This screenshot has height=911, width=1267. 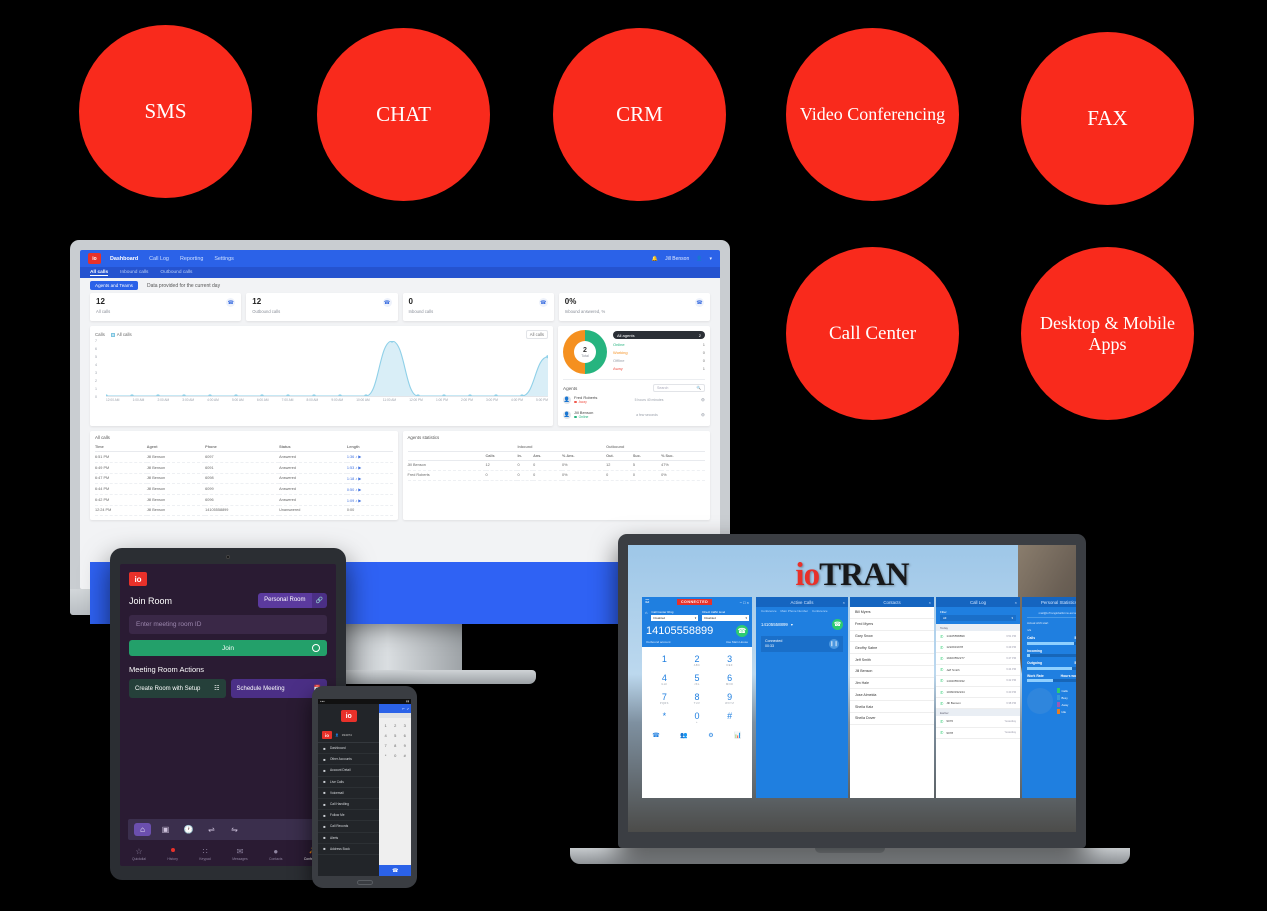 What do you see at coordinates (275, 855) in the screenshot?
I see `tablet-tab-contacts: ● Contacts` at bounding box center [275, 855].